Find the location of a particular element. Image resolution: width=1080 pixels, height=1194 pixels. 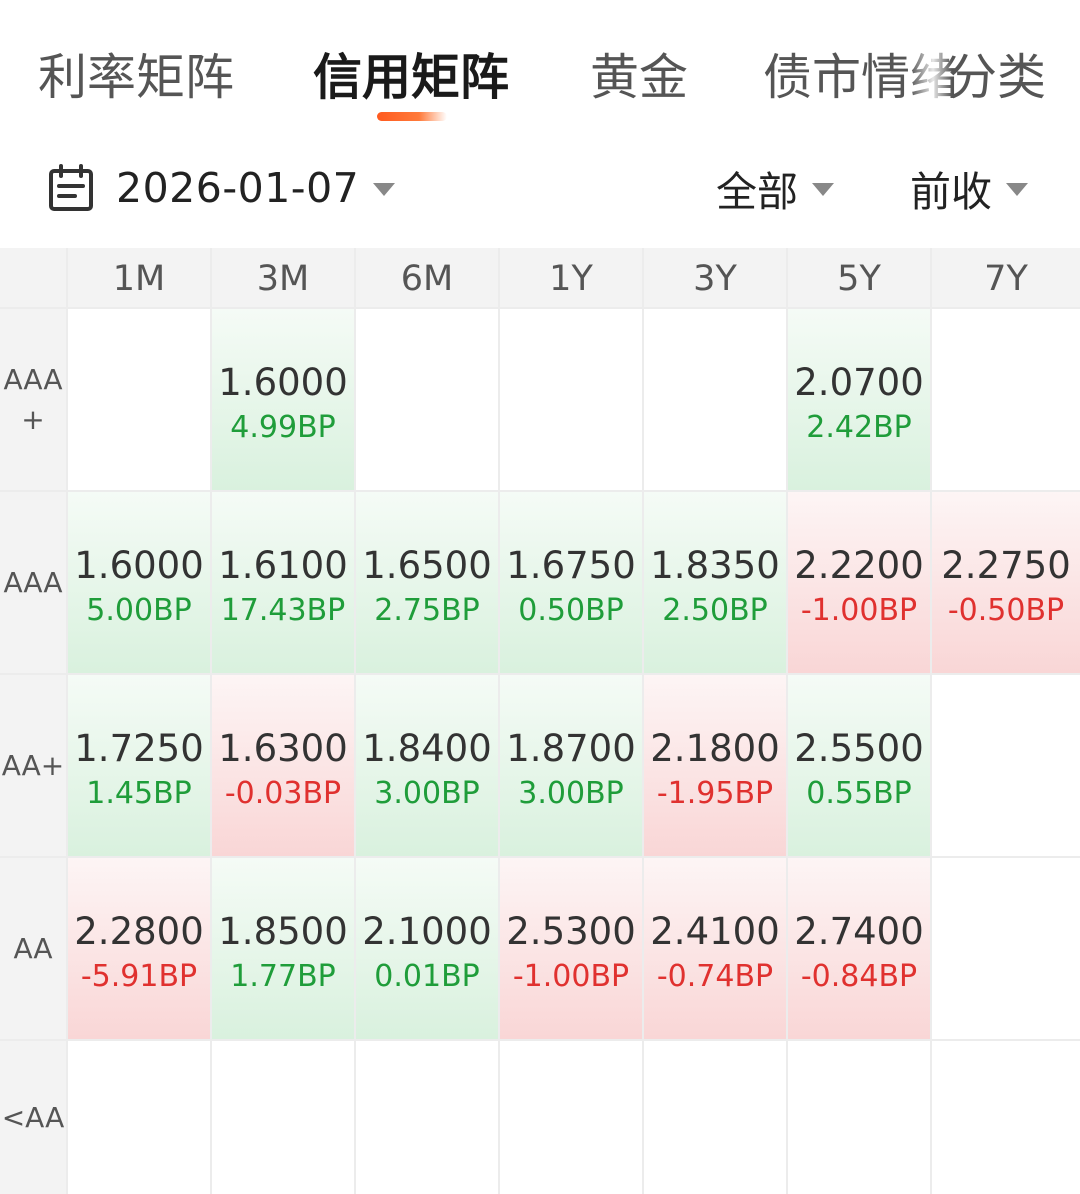

matrix-corner is located at coordinates (33, 277).